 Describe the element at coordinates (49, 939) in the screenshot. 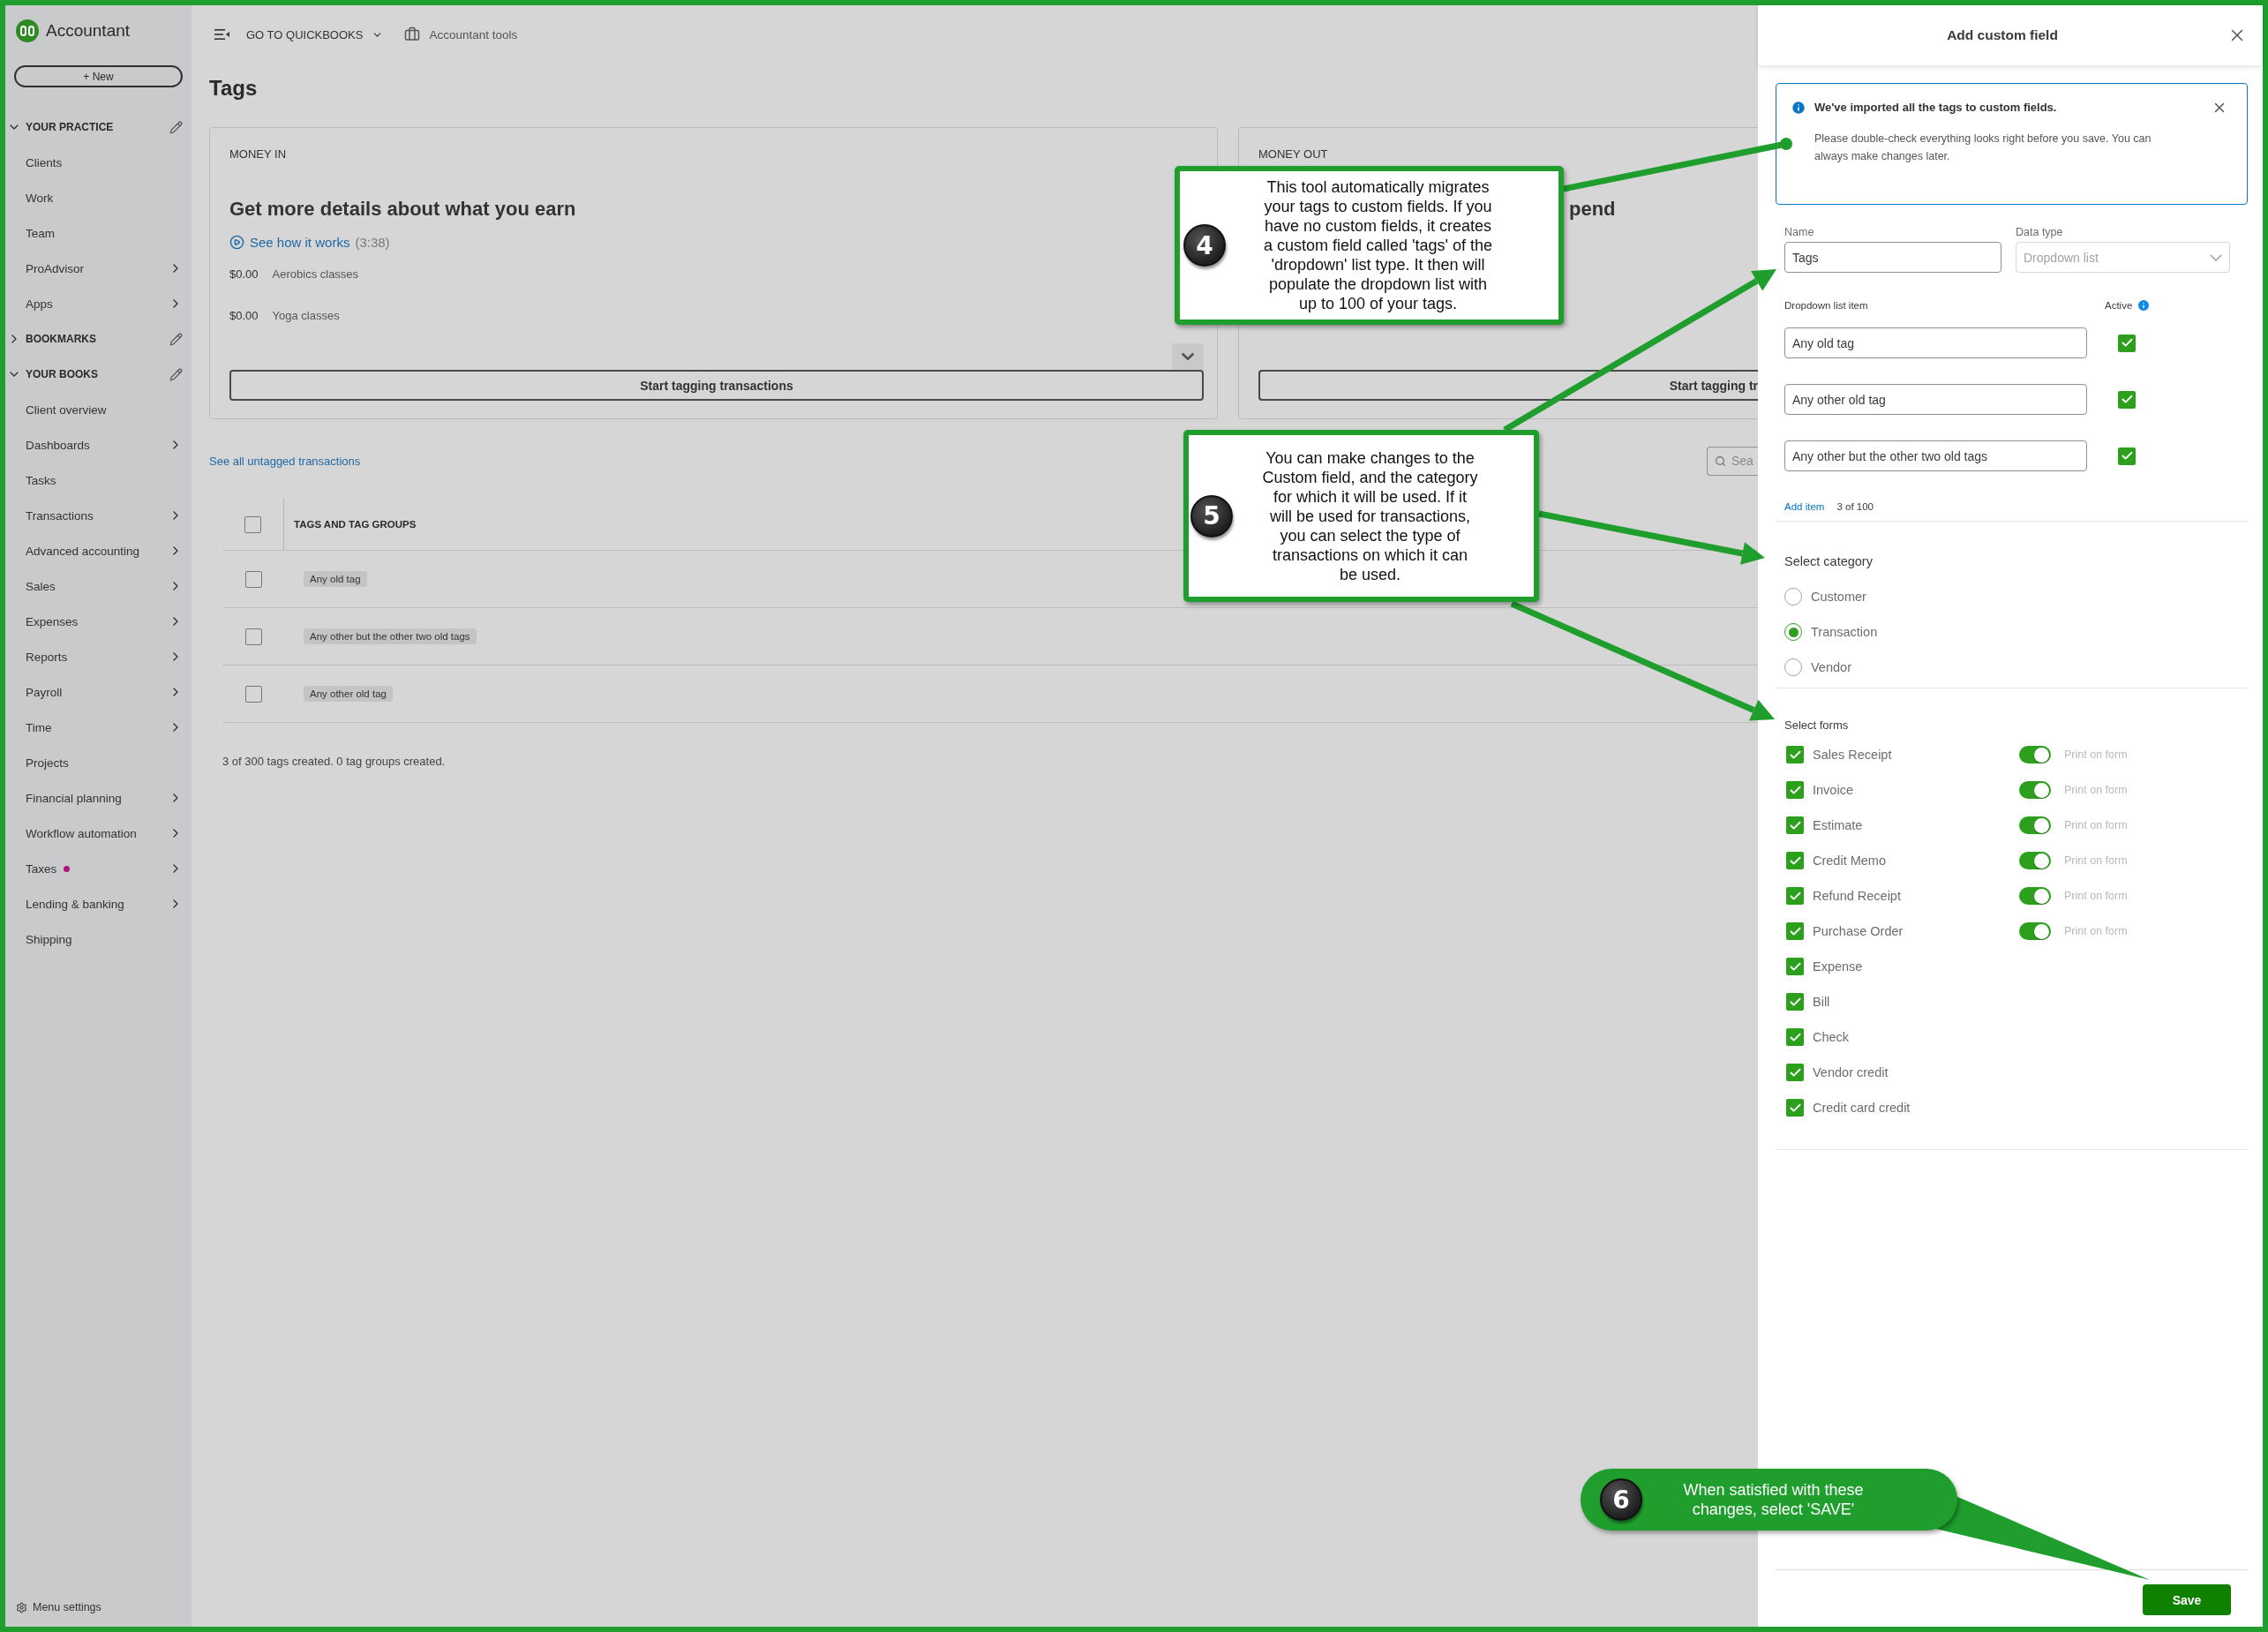

I see `nav-item: Shipping` at that location.